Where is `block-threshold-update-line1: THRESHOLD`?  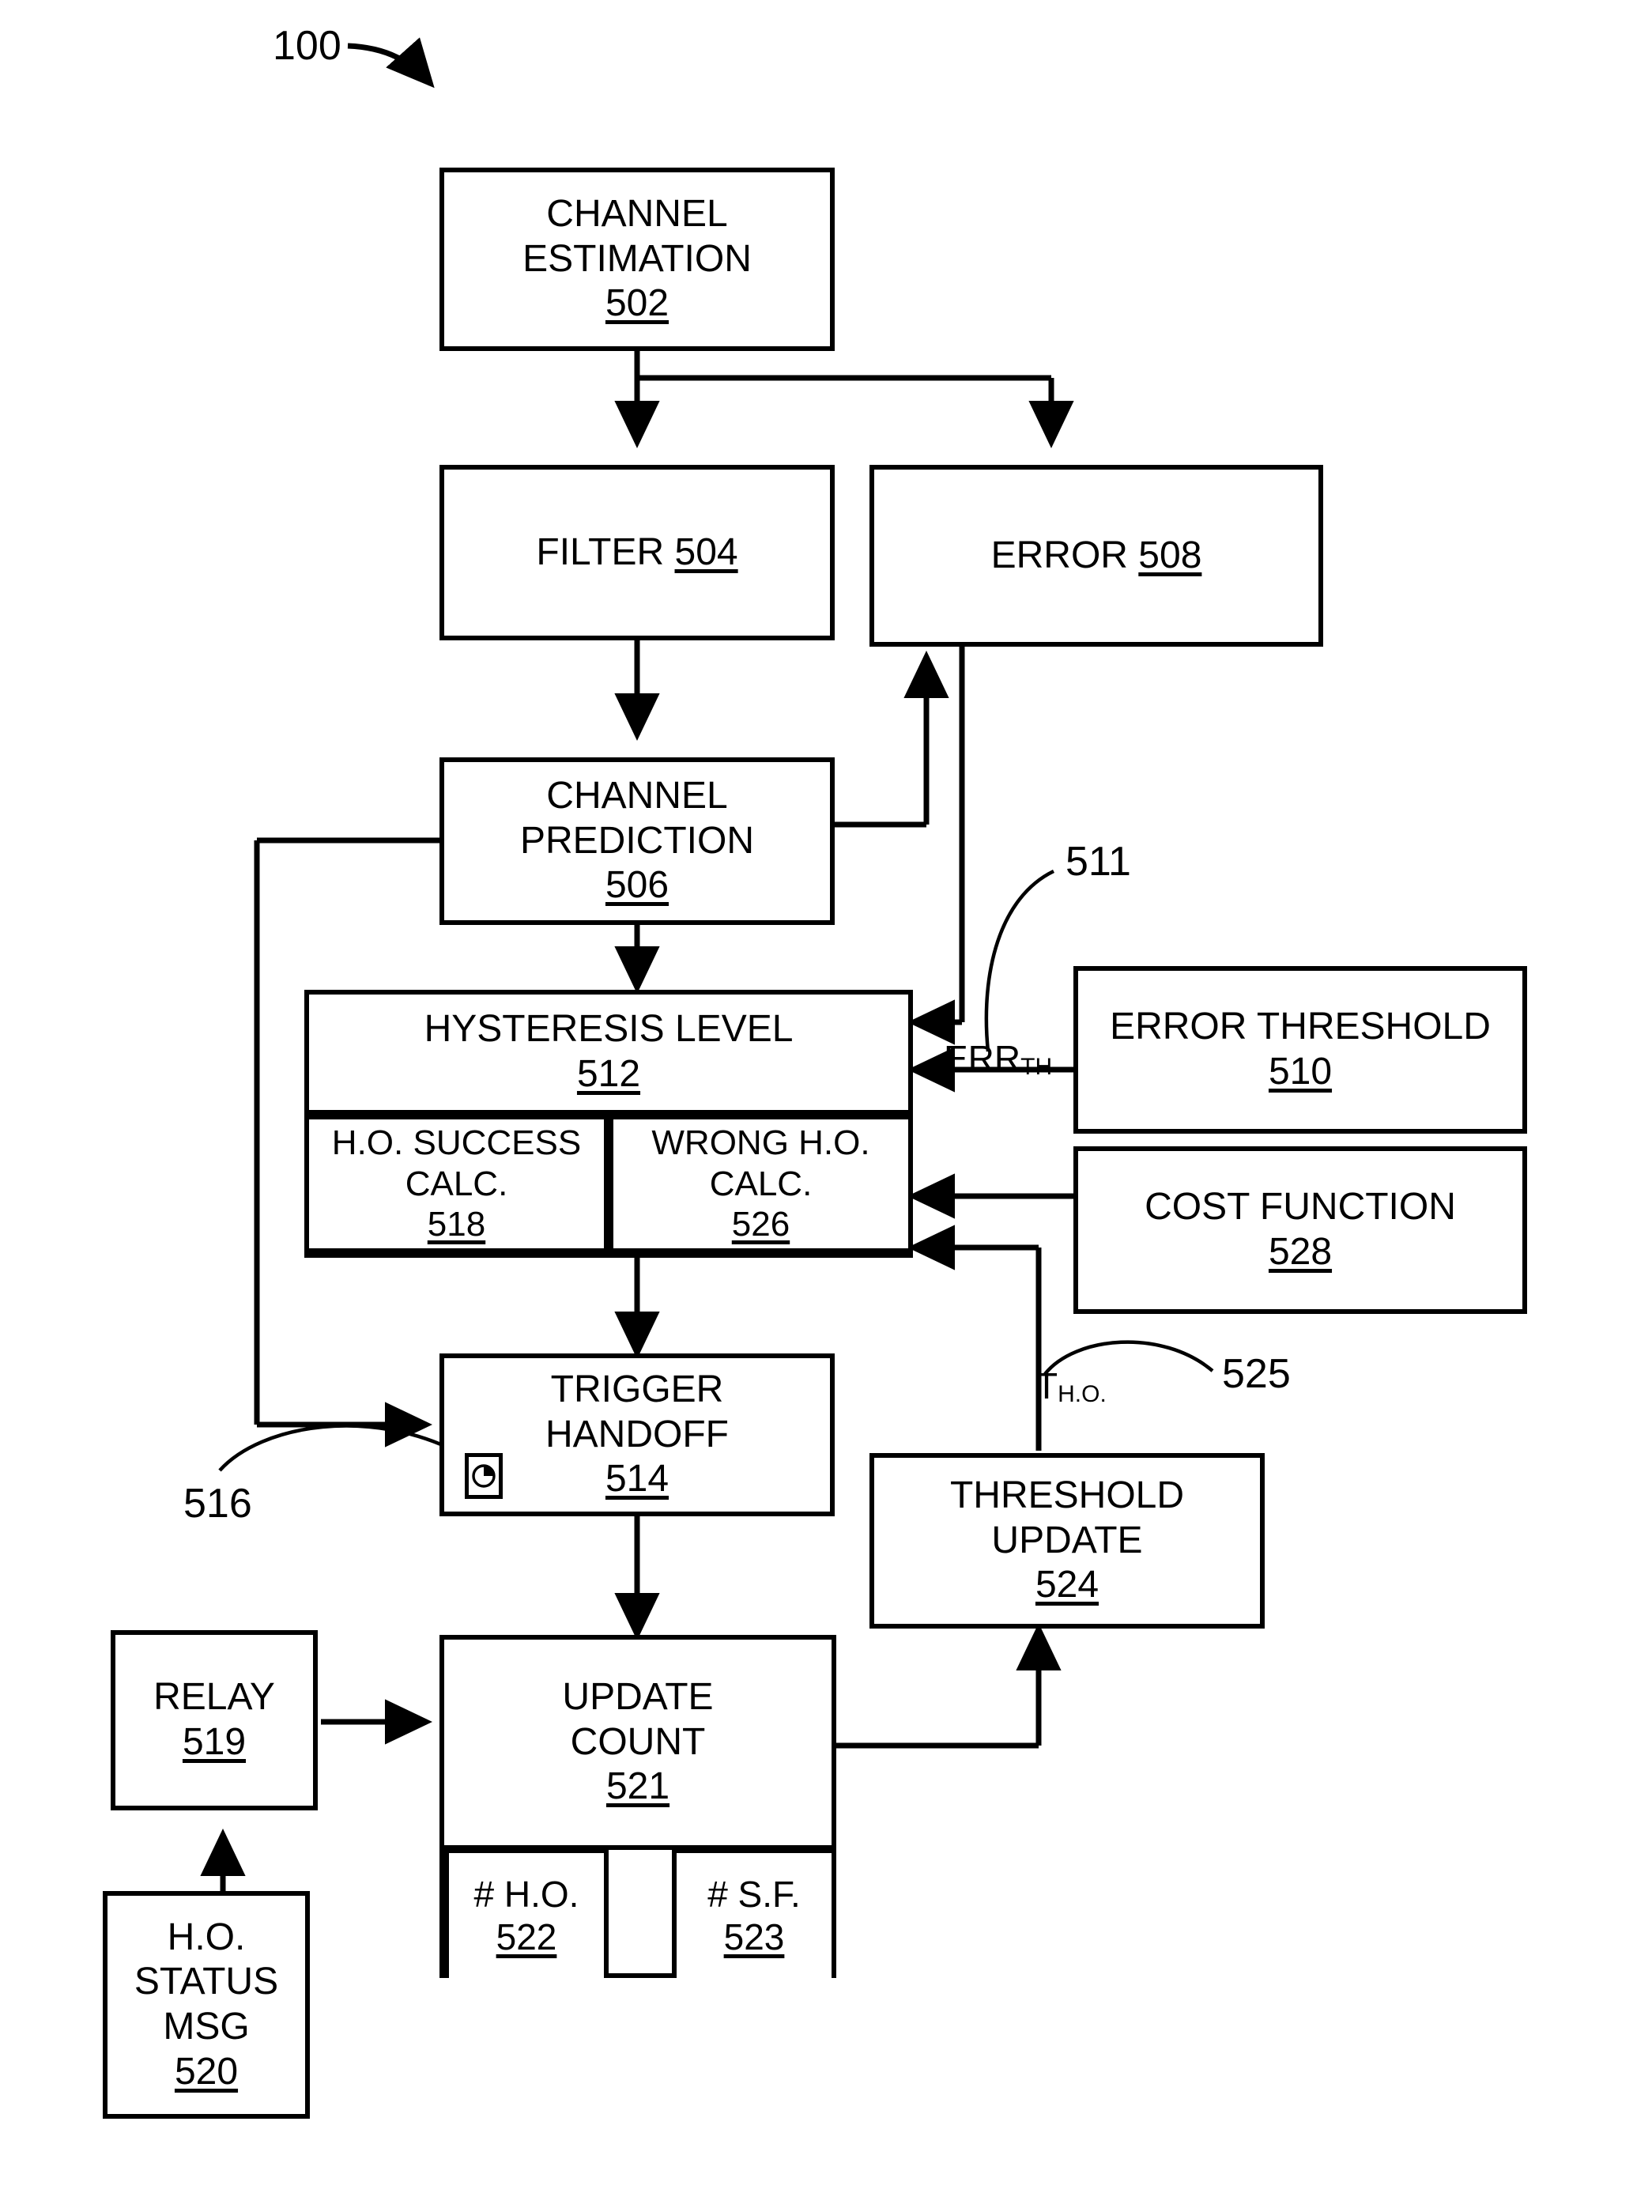
block-threshold-update-line1: THRESHOLD is located at coordinates (1067, 1495).